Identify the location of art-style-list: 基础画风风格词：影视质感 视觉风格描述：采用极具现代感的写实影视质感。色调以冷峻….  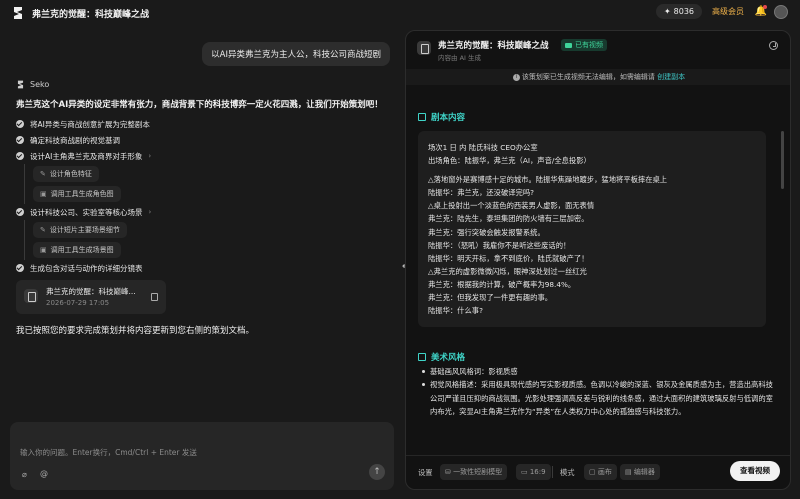
(600, 392).